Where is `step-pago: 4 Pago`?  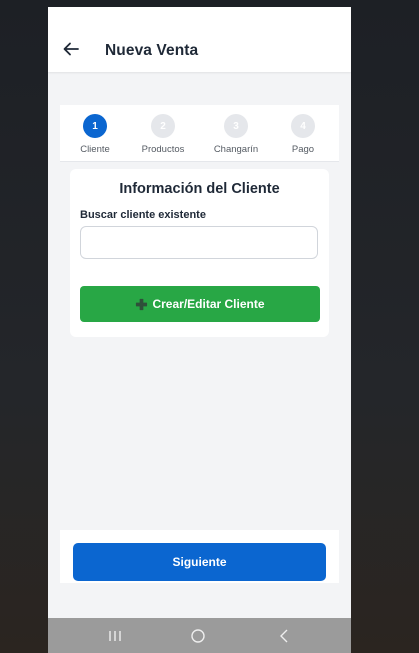 step-pago: 4 Pago is located at coordinates (303, 134).